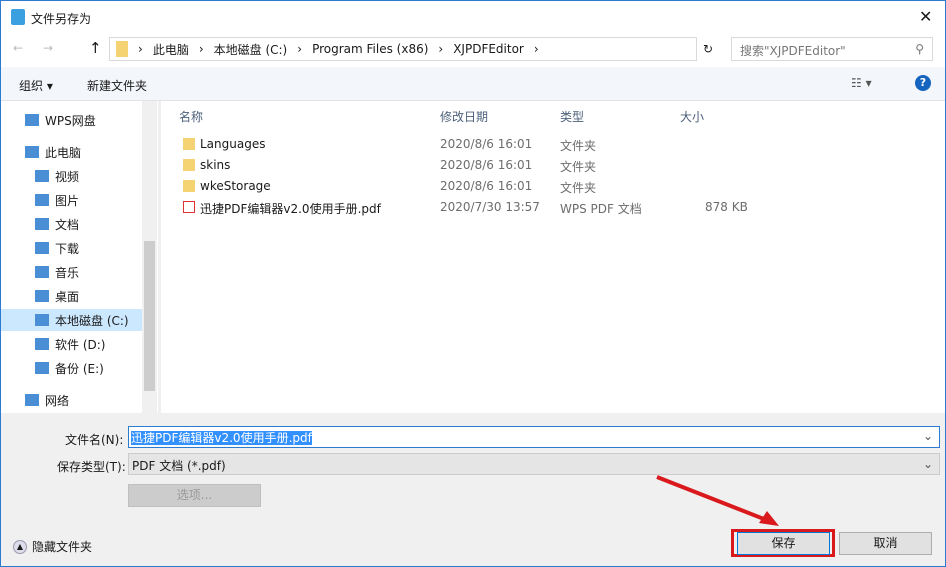 The width and height of the screenshot is (946, 567). I want to click on sidebar-item-label: 本地磁盘 (C:), so click(92, 320).